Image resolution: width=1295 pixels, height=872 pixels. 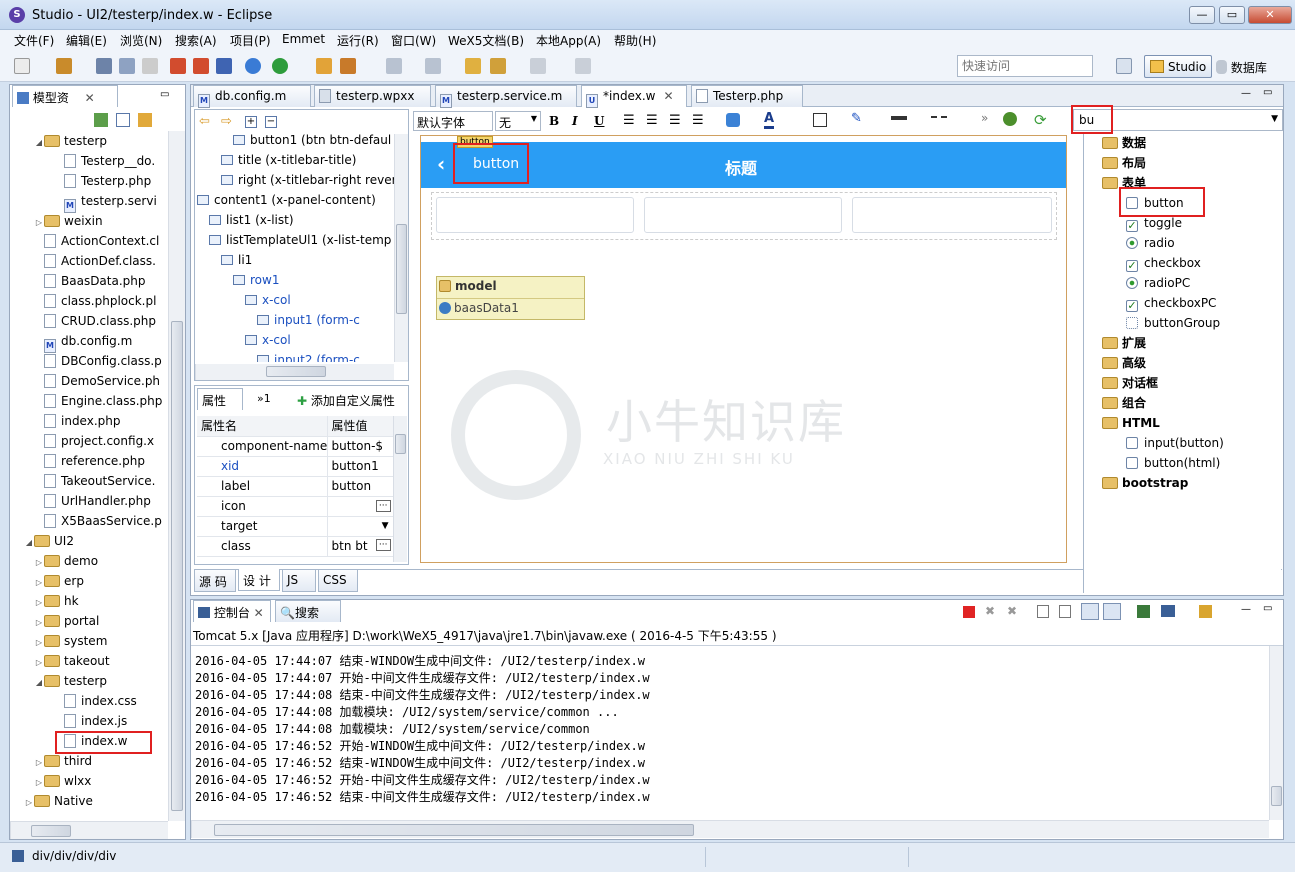 I want to click on prop-value: btn bt ···, so click(x=360, y=546).